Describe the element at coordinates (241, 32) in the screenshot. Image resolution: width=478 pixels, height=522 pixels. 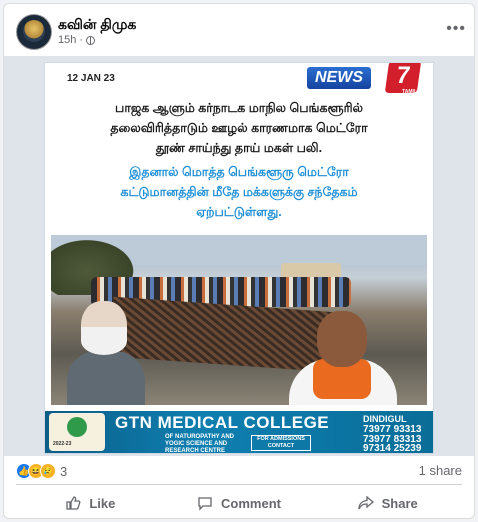
I see `post-header: கவின் திமுக 15h · •••` at that location.